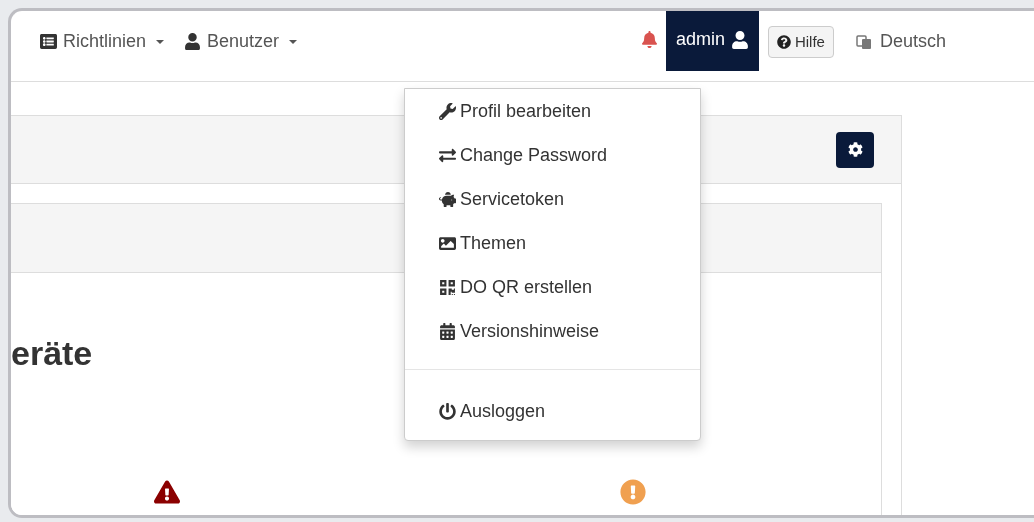 This screenshot has width=1034, height=522. Describe the element at coordinates (447, 199) in the screenshot. I see `piggy-bank-icon` at that location.